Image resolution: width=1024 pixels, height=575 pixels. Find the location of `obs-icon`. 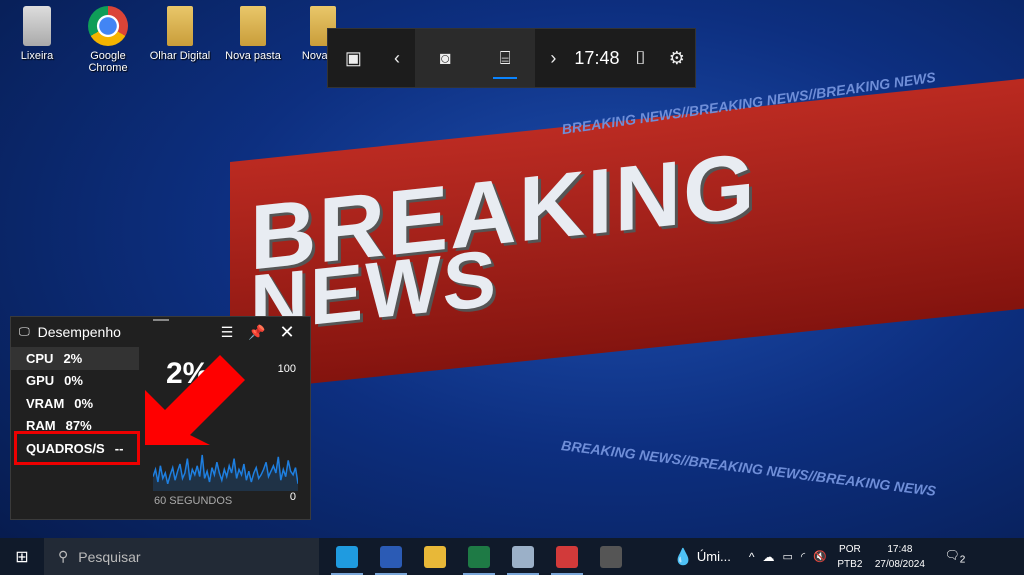

obs-icon is located at coordinates (611, 556).